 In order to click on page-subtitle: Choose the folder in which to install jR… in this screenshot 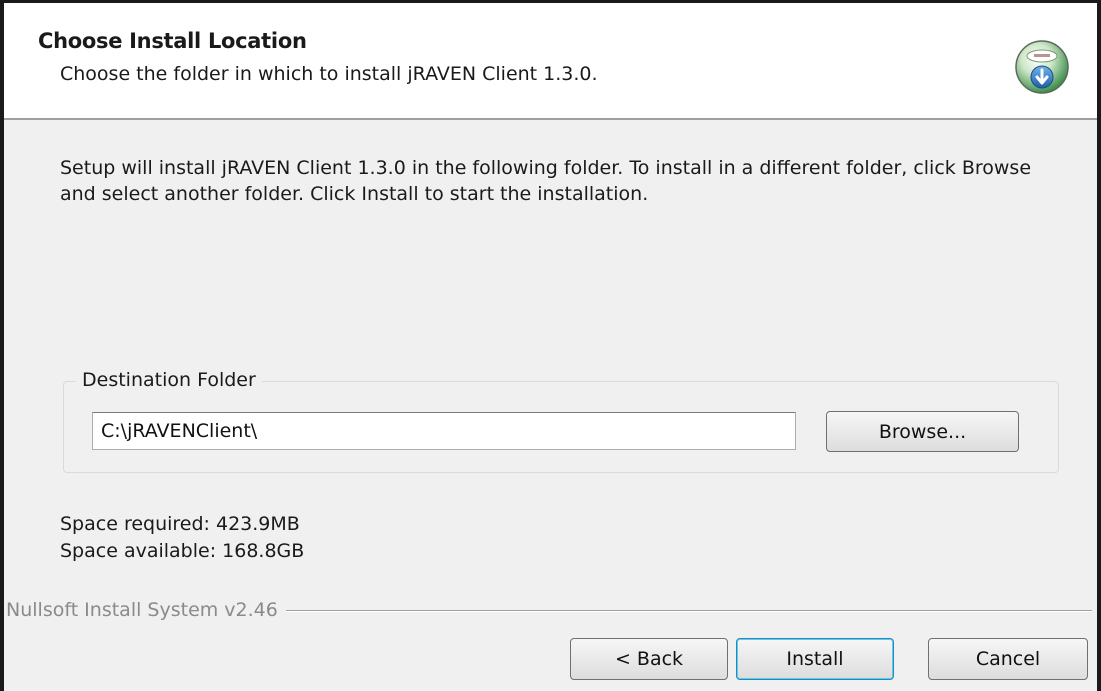, I will do `click(329, 74)`.